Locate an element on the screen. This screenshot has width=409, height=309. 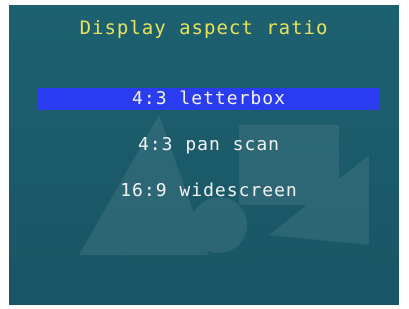
menu-item-4-3-letterbox: 4:3 letterbox is located at coordinates (209, 99).